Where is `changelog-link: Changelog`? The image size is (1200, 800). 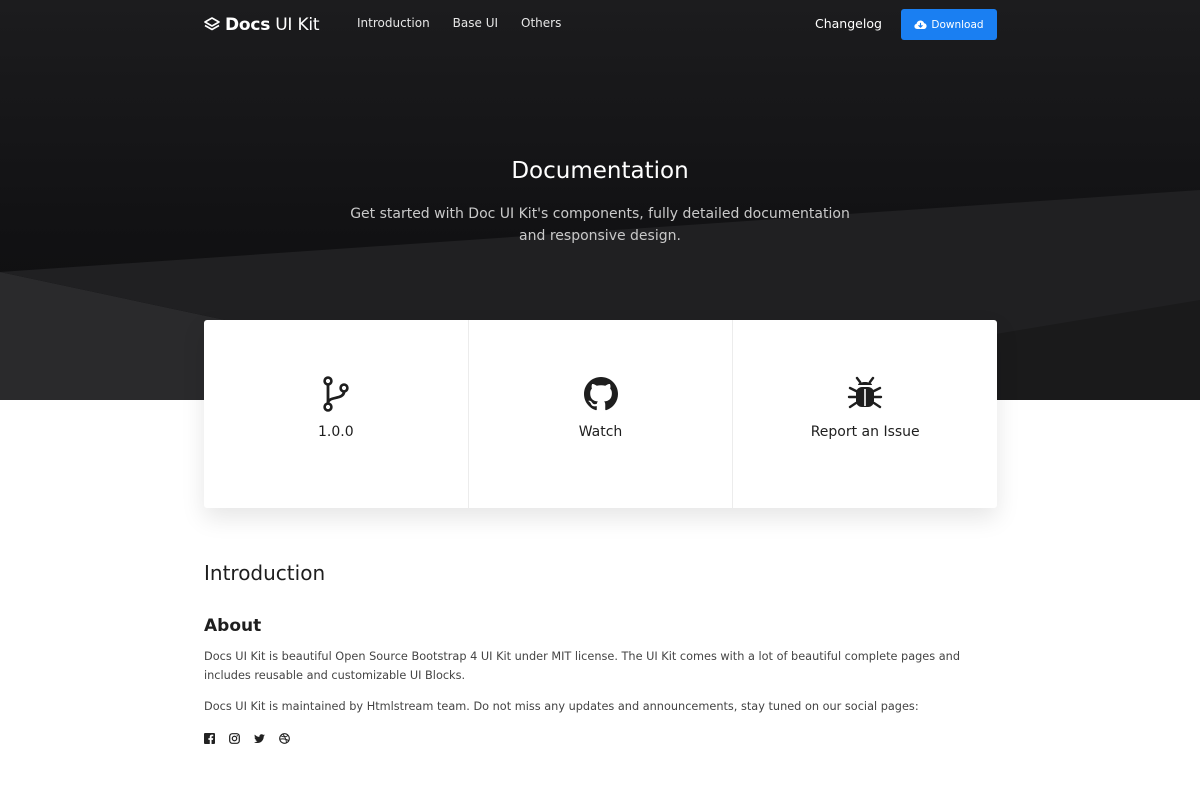
changelog-link: Changelog is located at coordinates (848, 23).